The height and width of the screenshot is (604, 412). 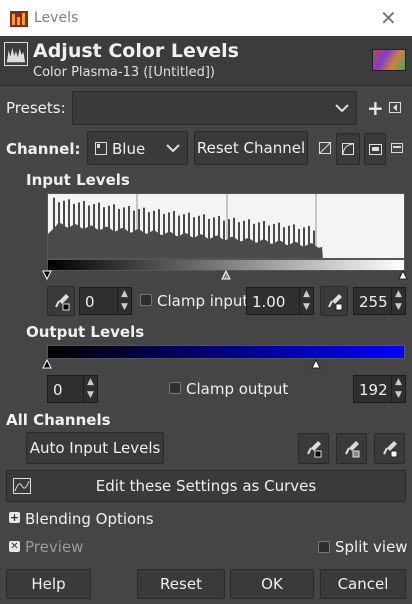 I want to click on output-levels-heading: Output Levels, so click(x=85, y=332).